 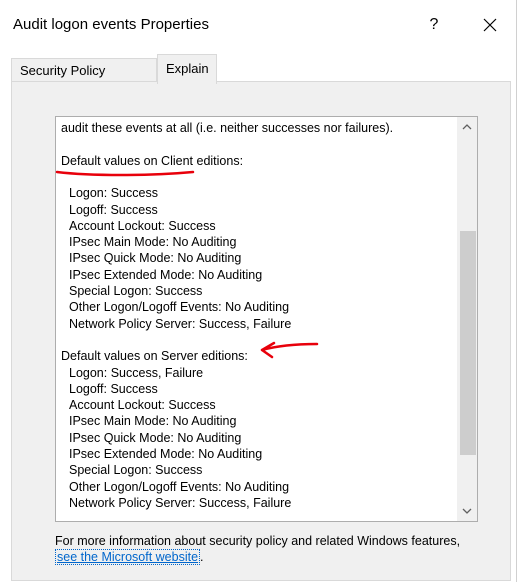 I want to click on tab-security-policy-setting: Security Policy Setting, so click(x=84, y=80).